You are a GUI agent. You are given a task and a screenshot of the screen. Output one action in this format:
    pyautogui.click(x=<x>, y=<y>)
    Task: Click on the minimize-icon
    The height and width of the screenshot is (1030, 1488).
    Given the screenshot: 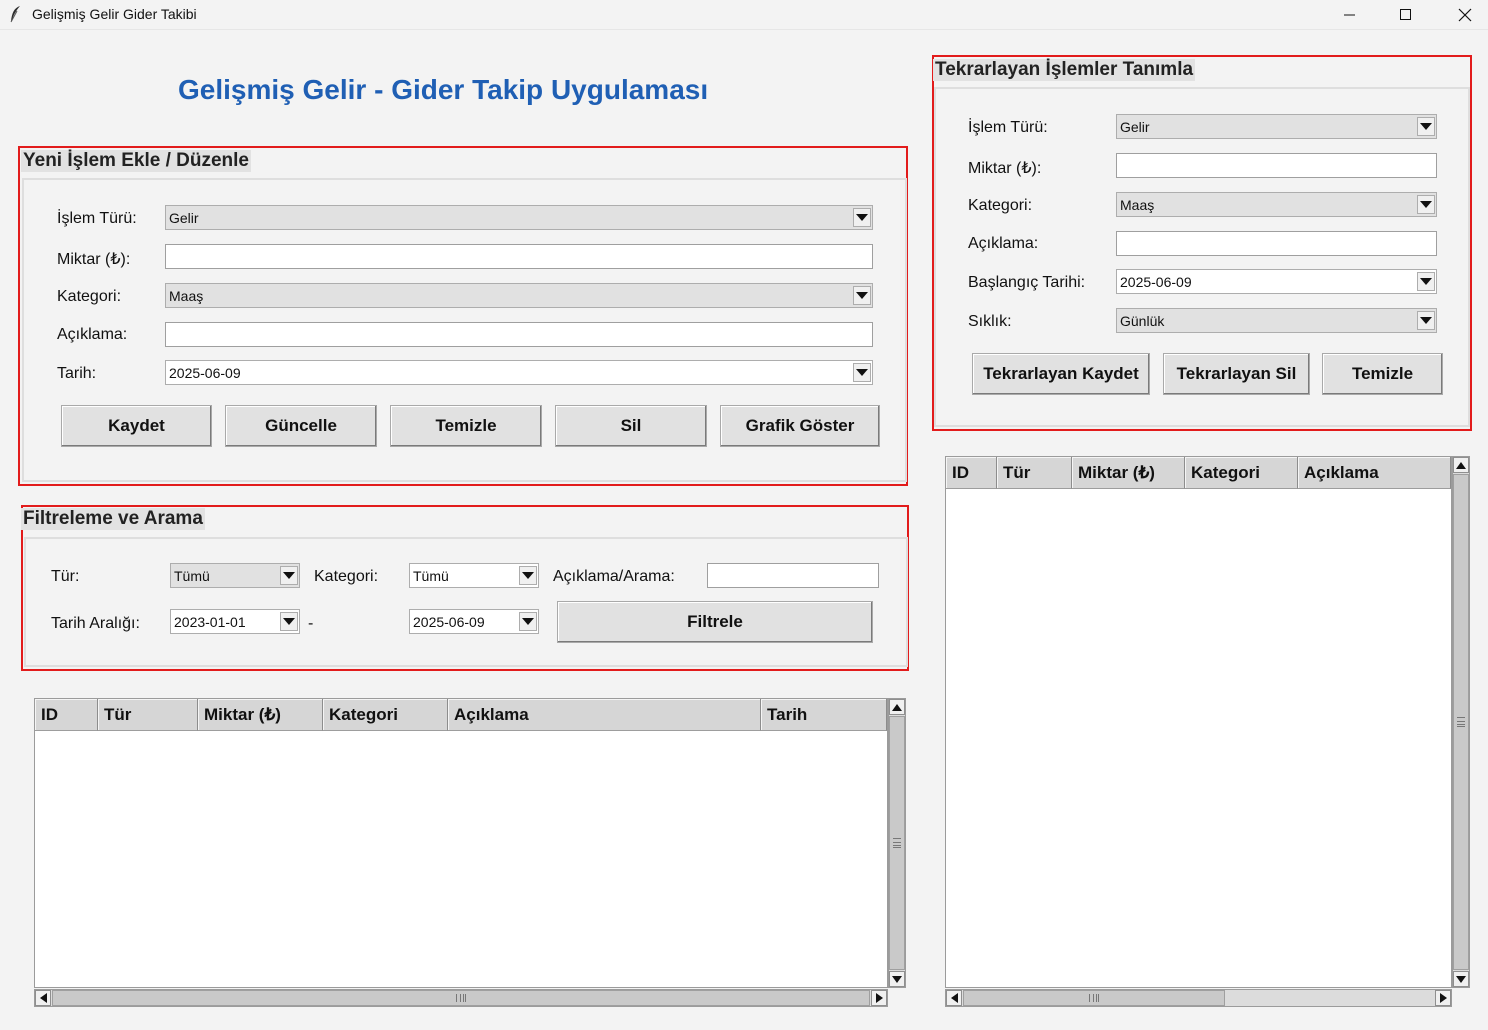 What is the action you would take?
    pyautogui.click(x=1349, y=15)
    